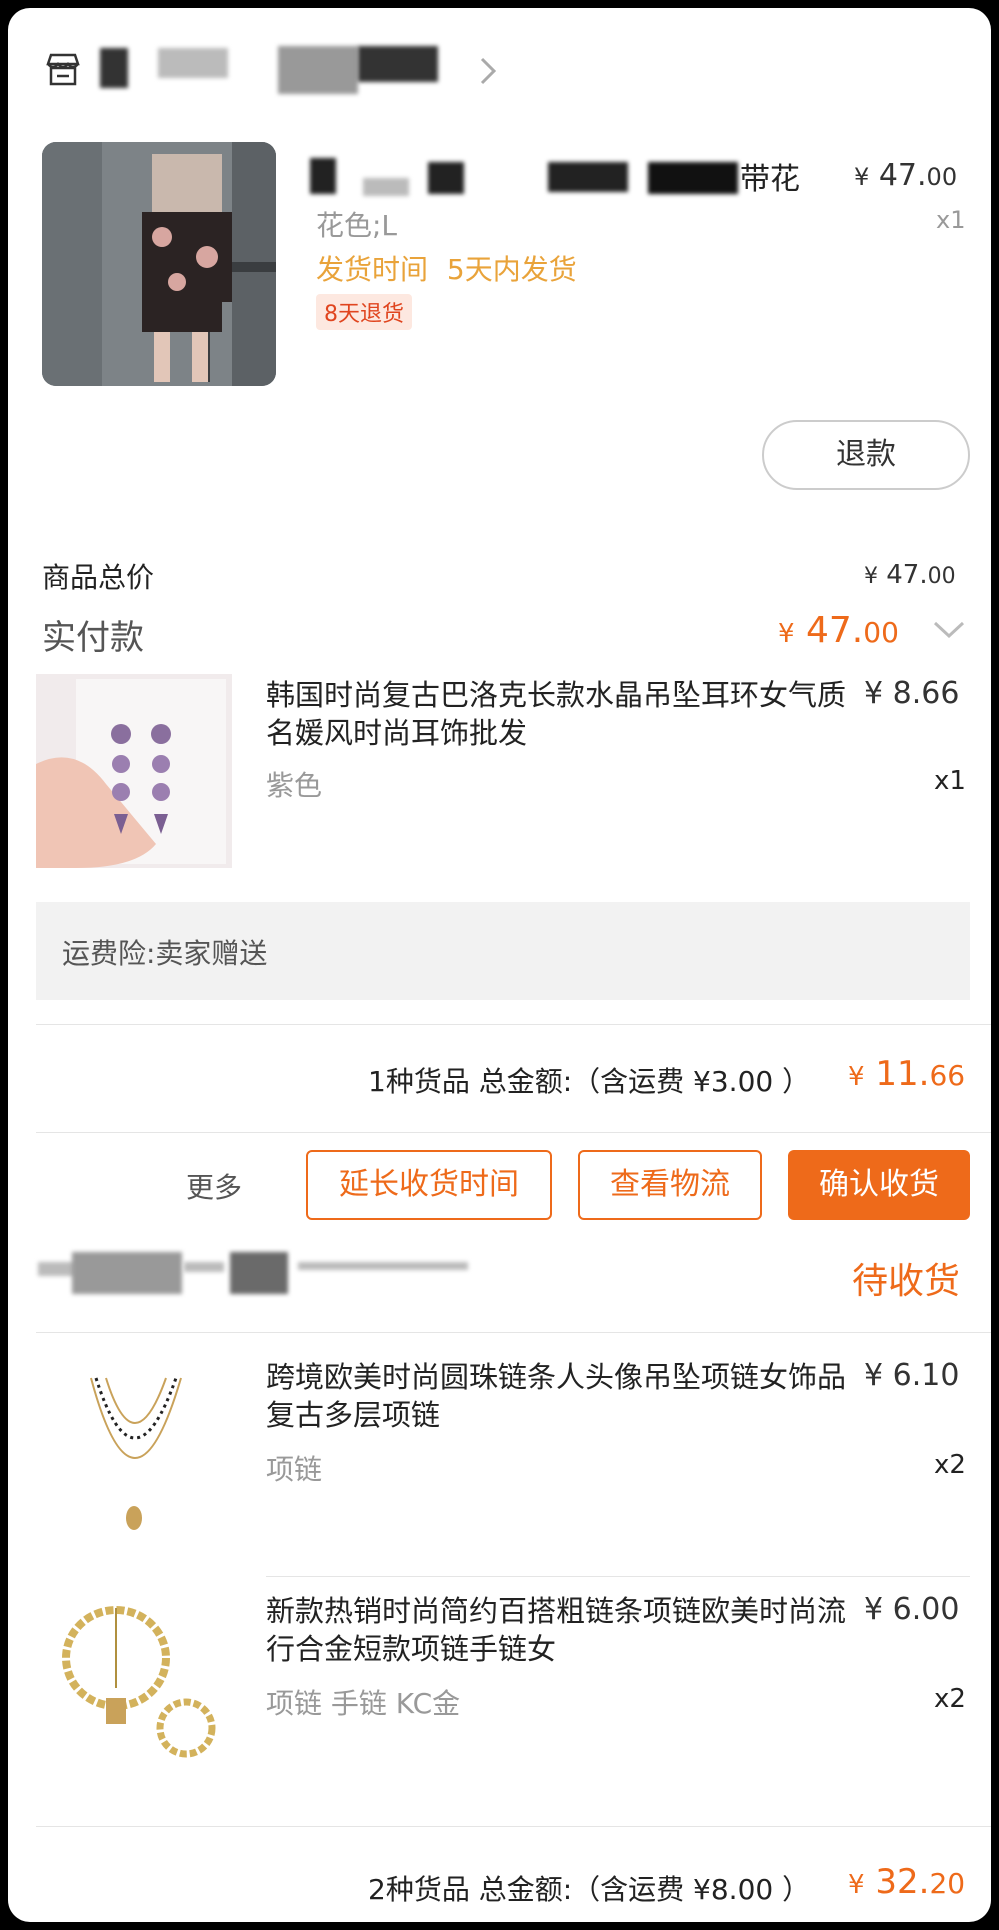 The height and width of the screenshot is (1930, 999). Describe the element at coordinates (294, 785) in the screenshot. I see `item-variant: 紫色` at that location.